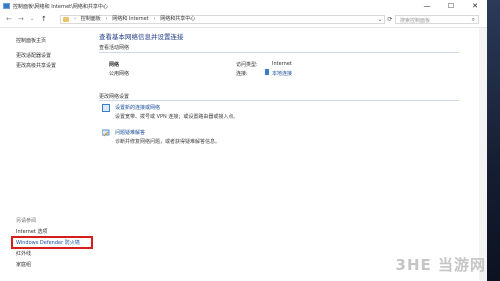 This screenshot has width=500, height=281. What do you see at coordinates (114, 97) in the screenshot?
I see `change-settings-label: 更改网络设置` at bounding box center [114, 97].